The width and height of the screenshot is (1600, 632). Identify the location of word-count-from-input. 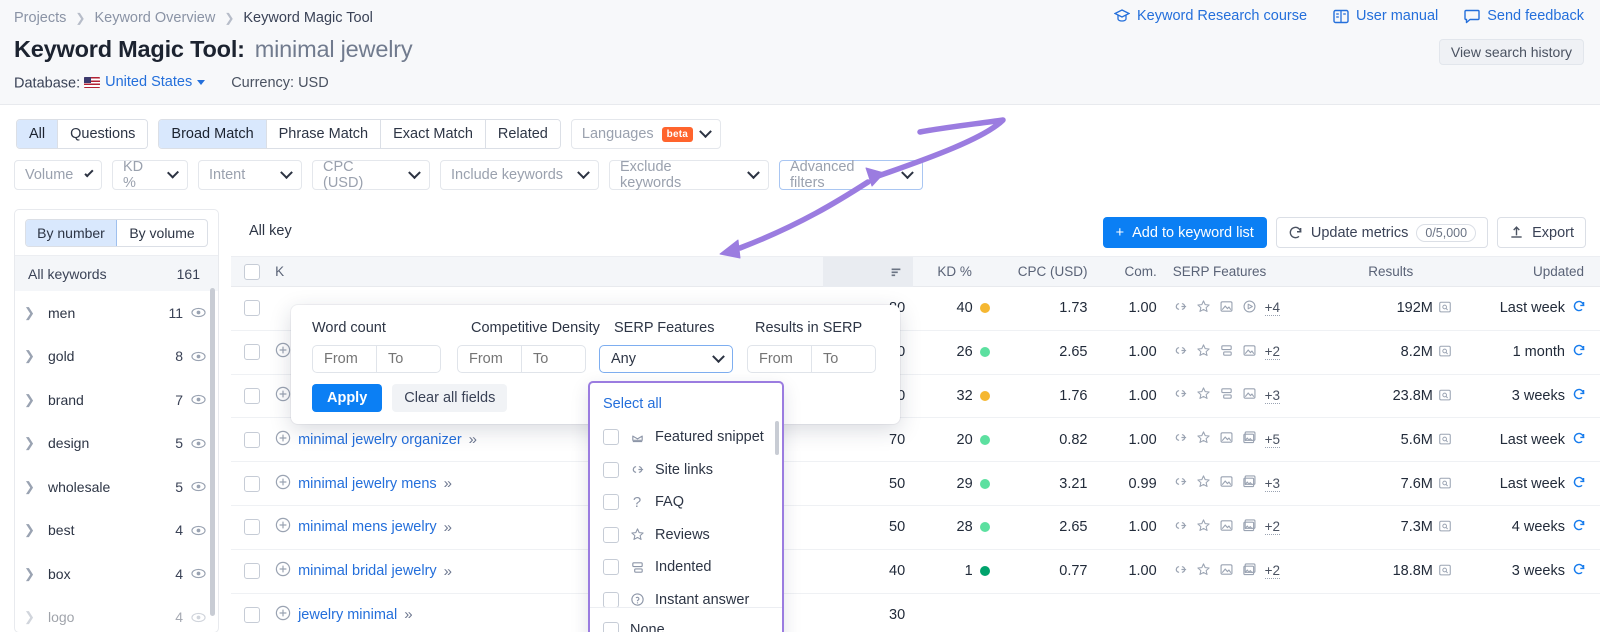
(344, 359).